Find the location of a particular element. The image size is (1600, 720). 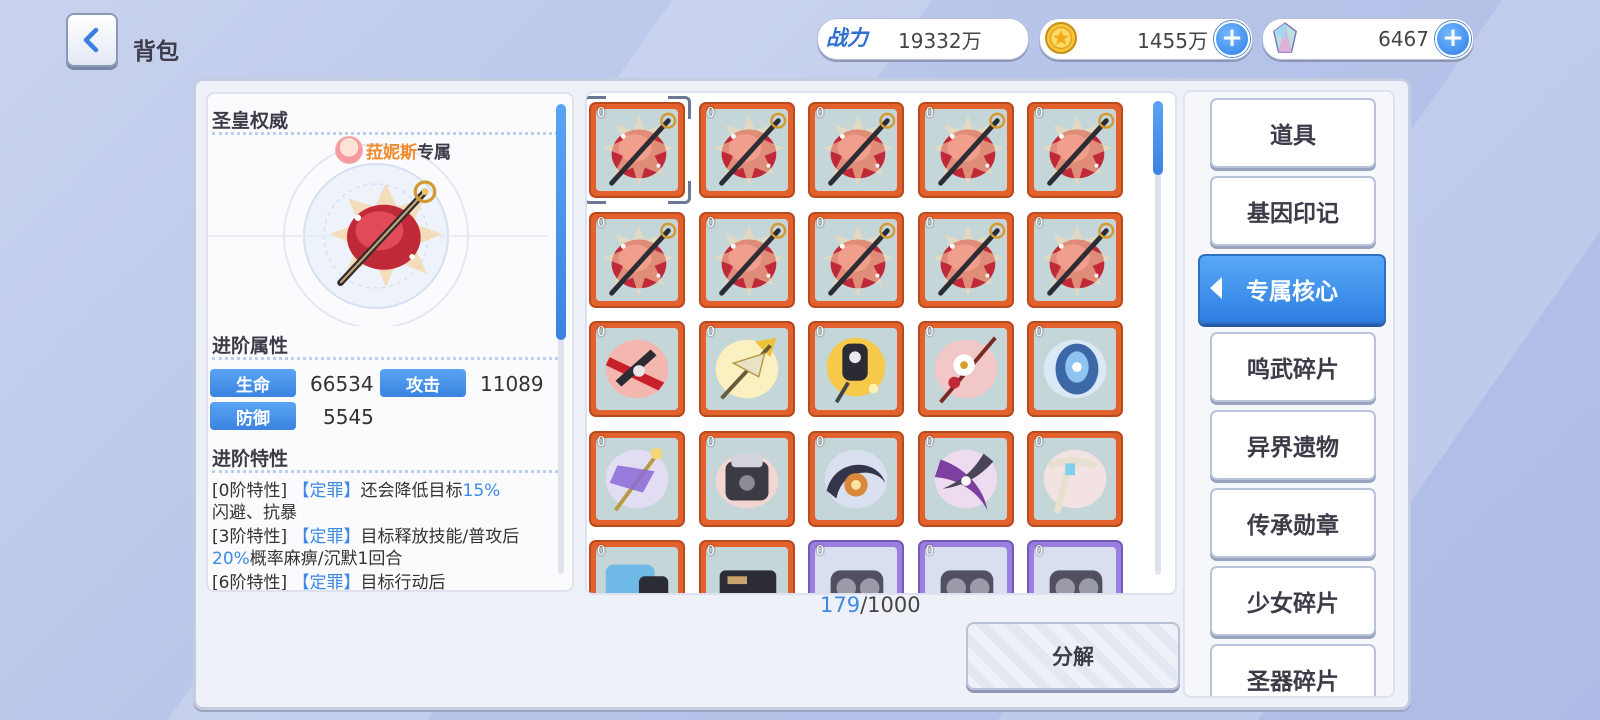

category-menu: 道具基因印记专属核心鸣武碎片异界遗物传承勋章少女碎片圣器碎片 is located at coordinates (1289, 394).